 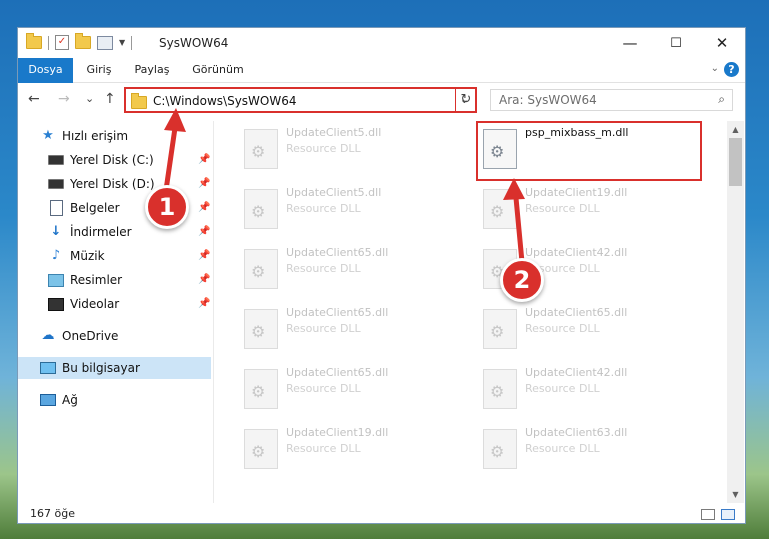 What do you see at coordinates (522, 280) in the screenshot?
I see `callout-badge-2: 2` at bounding box center [522, 280].